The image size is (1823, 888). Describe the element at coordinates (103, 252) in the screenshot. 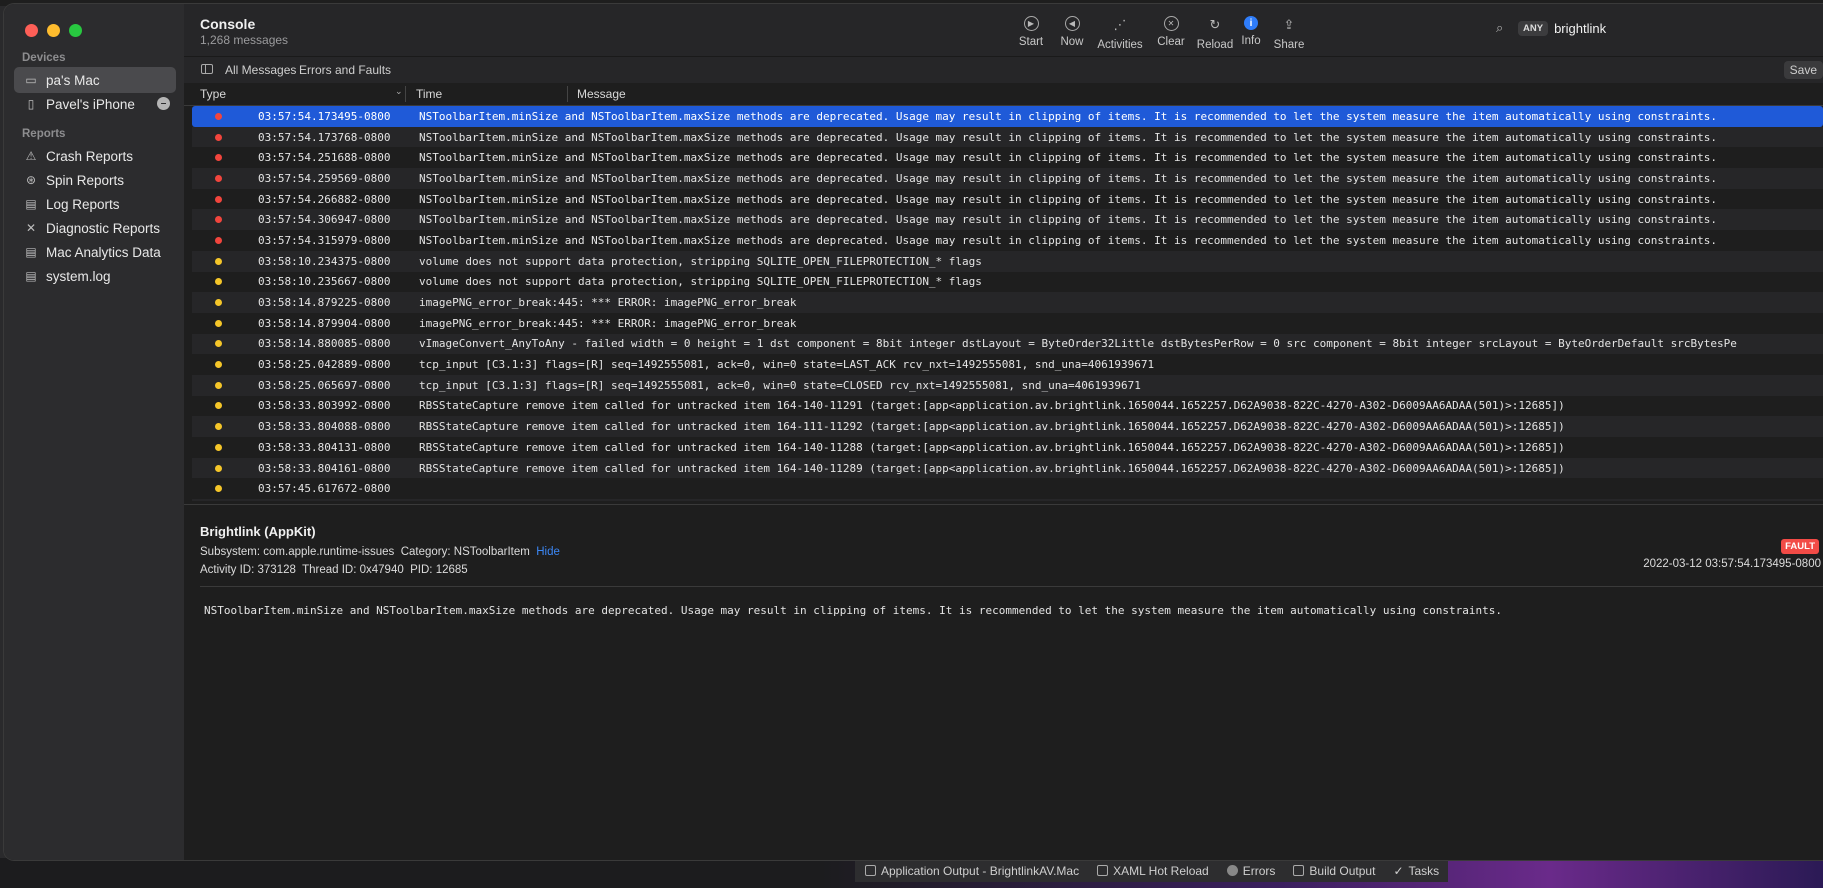

I see `sidebar-item-label: Mac Analytics Data` at that location.